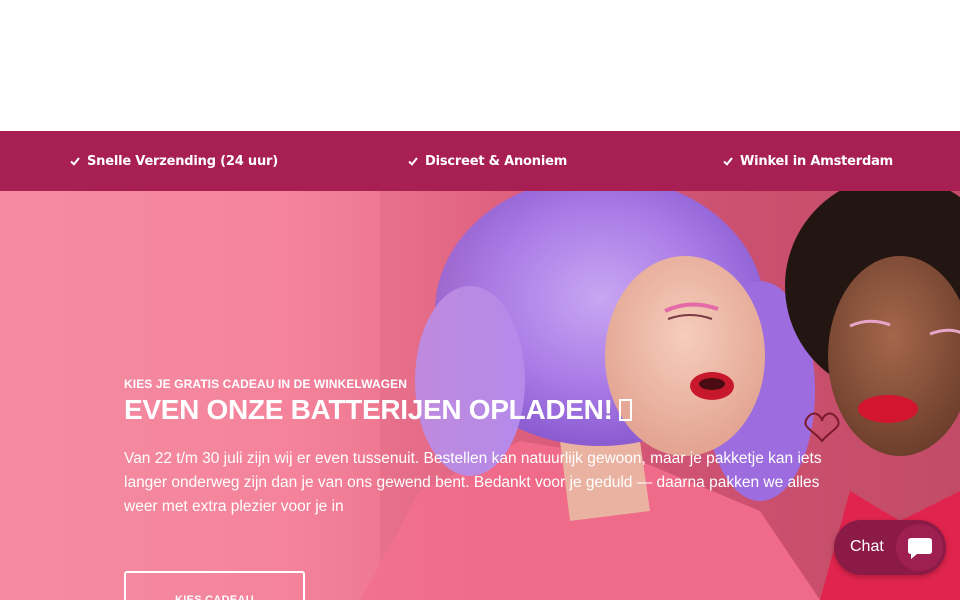  What do you see at coordinates (182, 161) in the screenshot?
I see `usp-label: Snelle Verzending (24 uur)` at bounding box center [182, 161].